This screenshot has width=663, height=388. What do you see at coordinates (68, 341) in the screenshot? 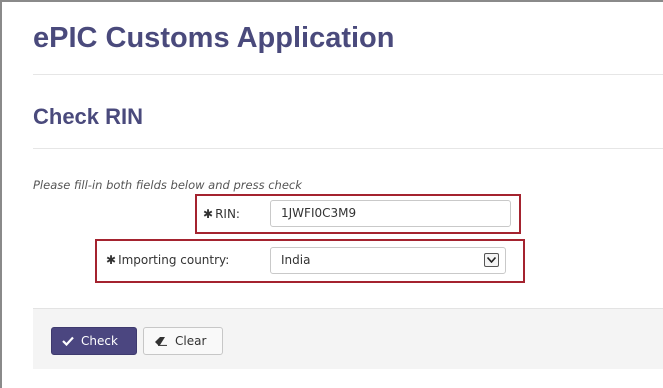
I see `checkmark-icon` at bounding box center [68, 341].